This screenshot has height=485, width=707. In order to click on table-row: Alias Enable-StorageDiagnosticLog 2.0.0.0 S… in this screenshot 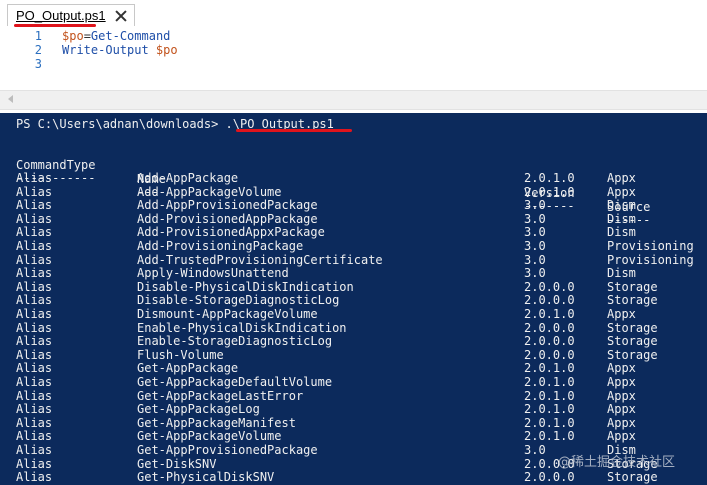, I will do `click(353, 341)`.